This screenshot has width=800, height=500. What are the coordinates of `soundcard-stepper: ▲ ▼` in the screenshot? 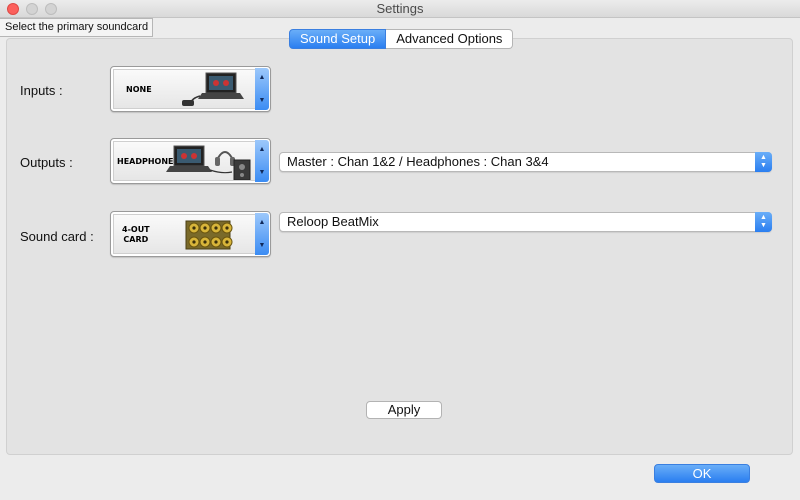 It's located at (262, 234).